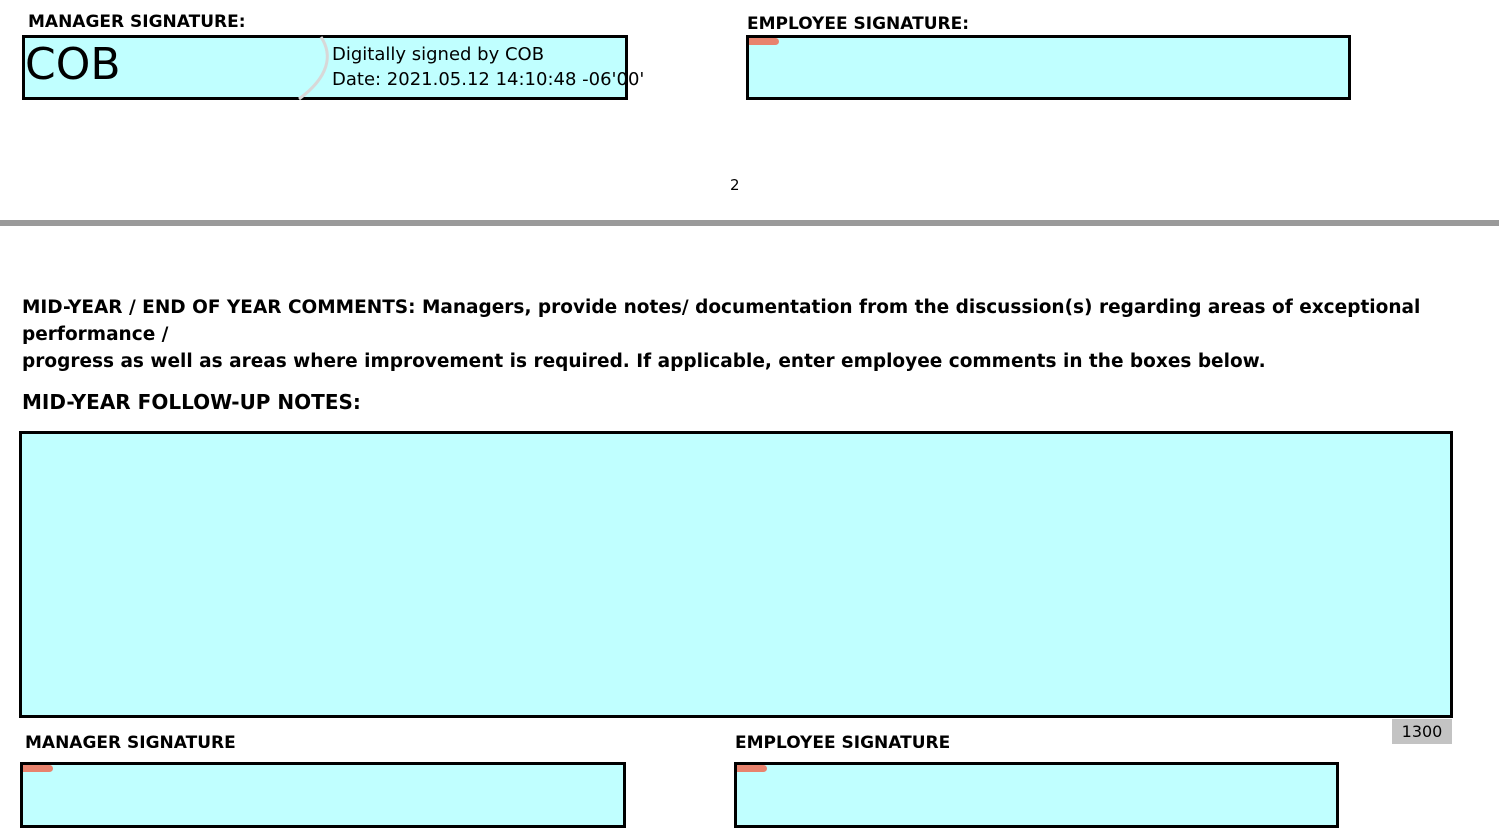 The image size is (1499, 828). What do you see at coordinates (749, 223) in the screenshot?
I see `page-divider` at bounding box center [749, 223].